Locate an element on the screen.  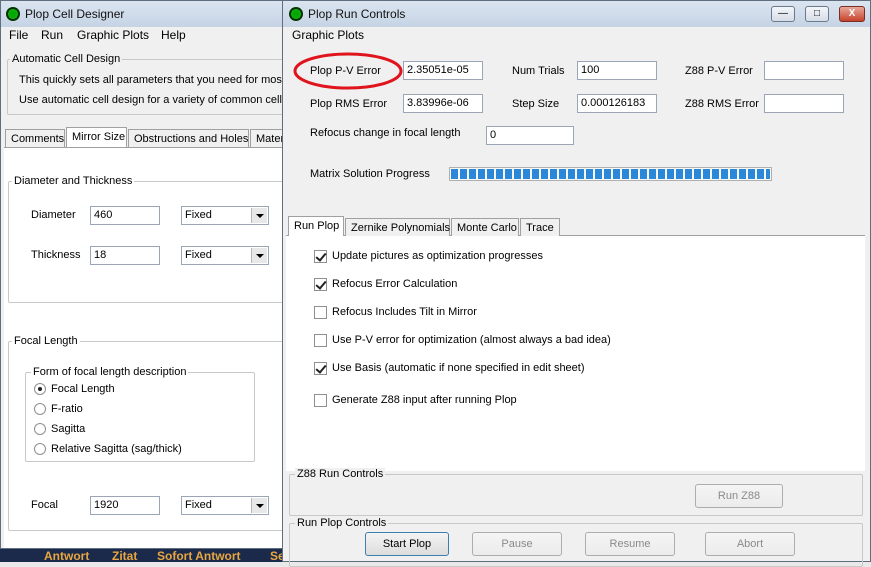
radio-label: F-ratio is located at coordinates (67, 409).